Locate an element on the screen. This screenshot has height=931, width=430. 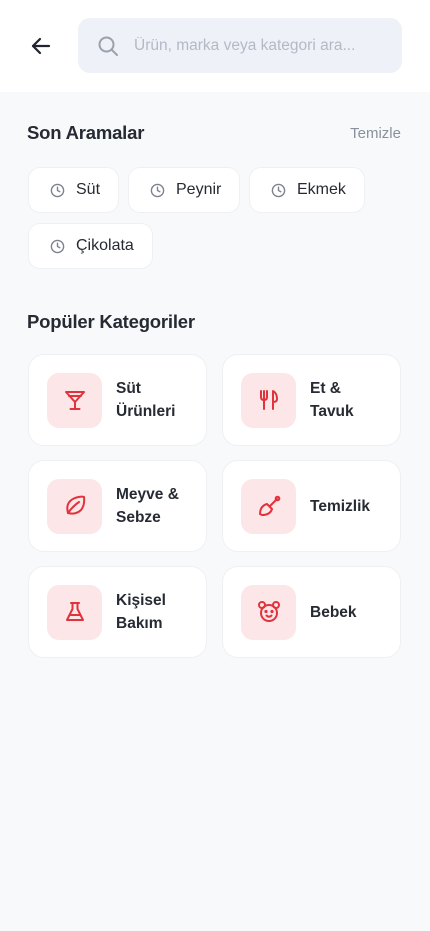
popular-categories-title: Popüler Kategoriler is located at coordinates (111, 321).